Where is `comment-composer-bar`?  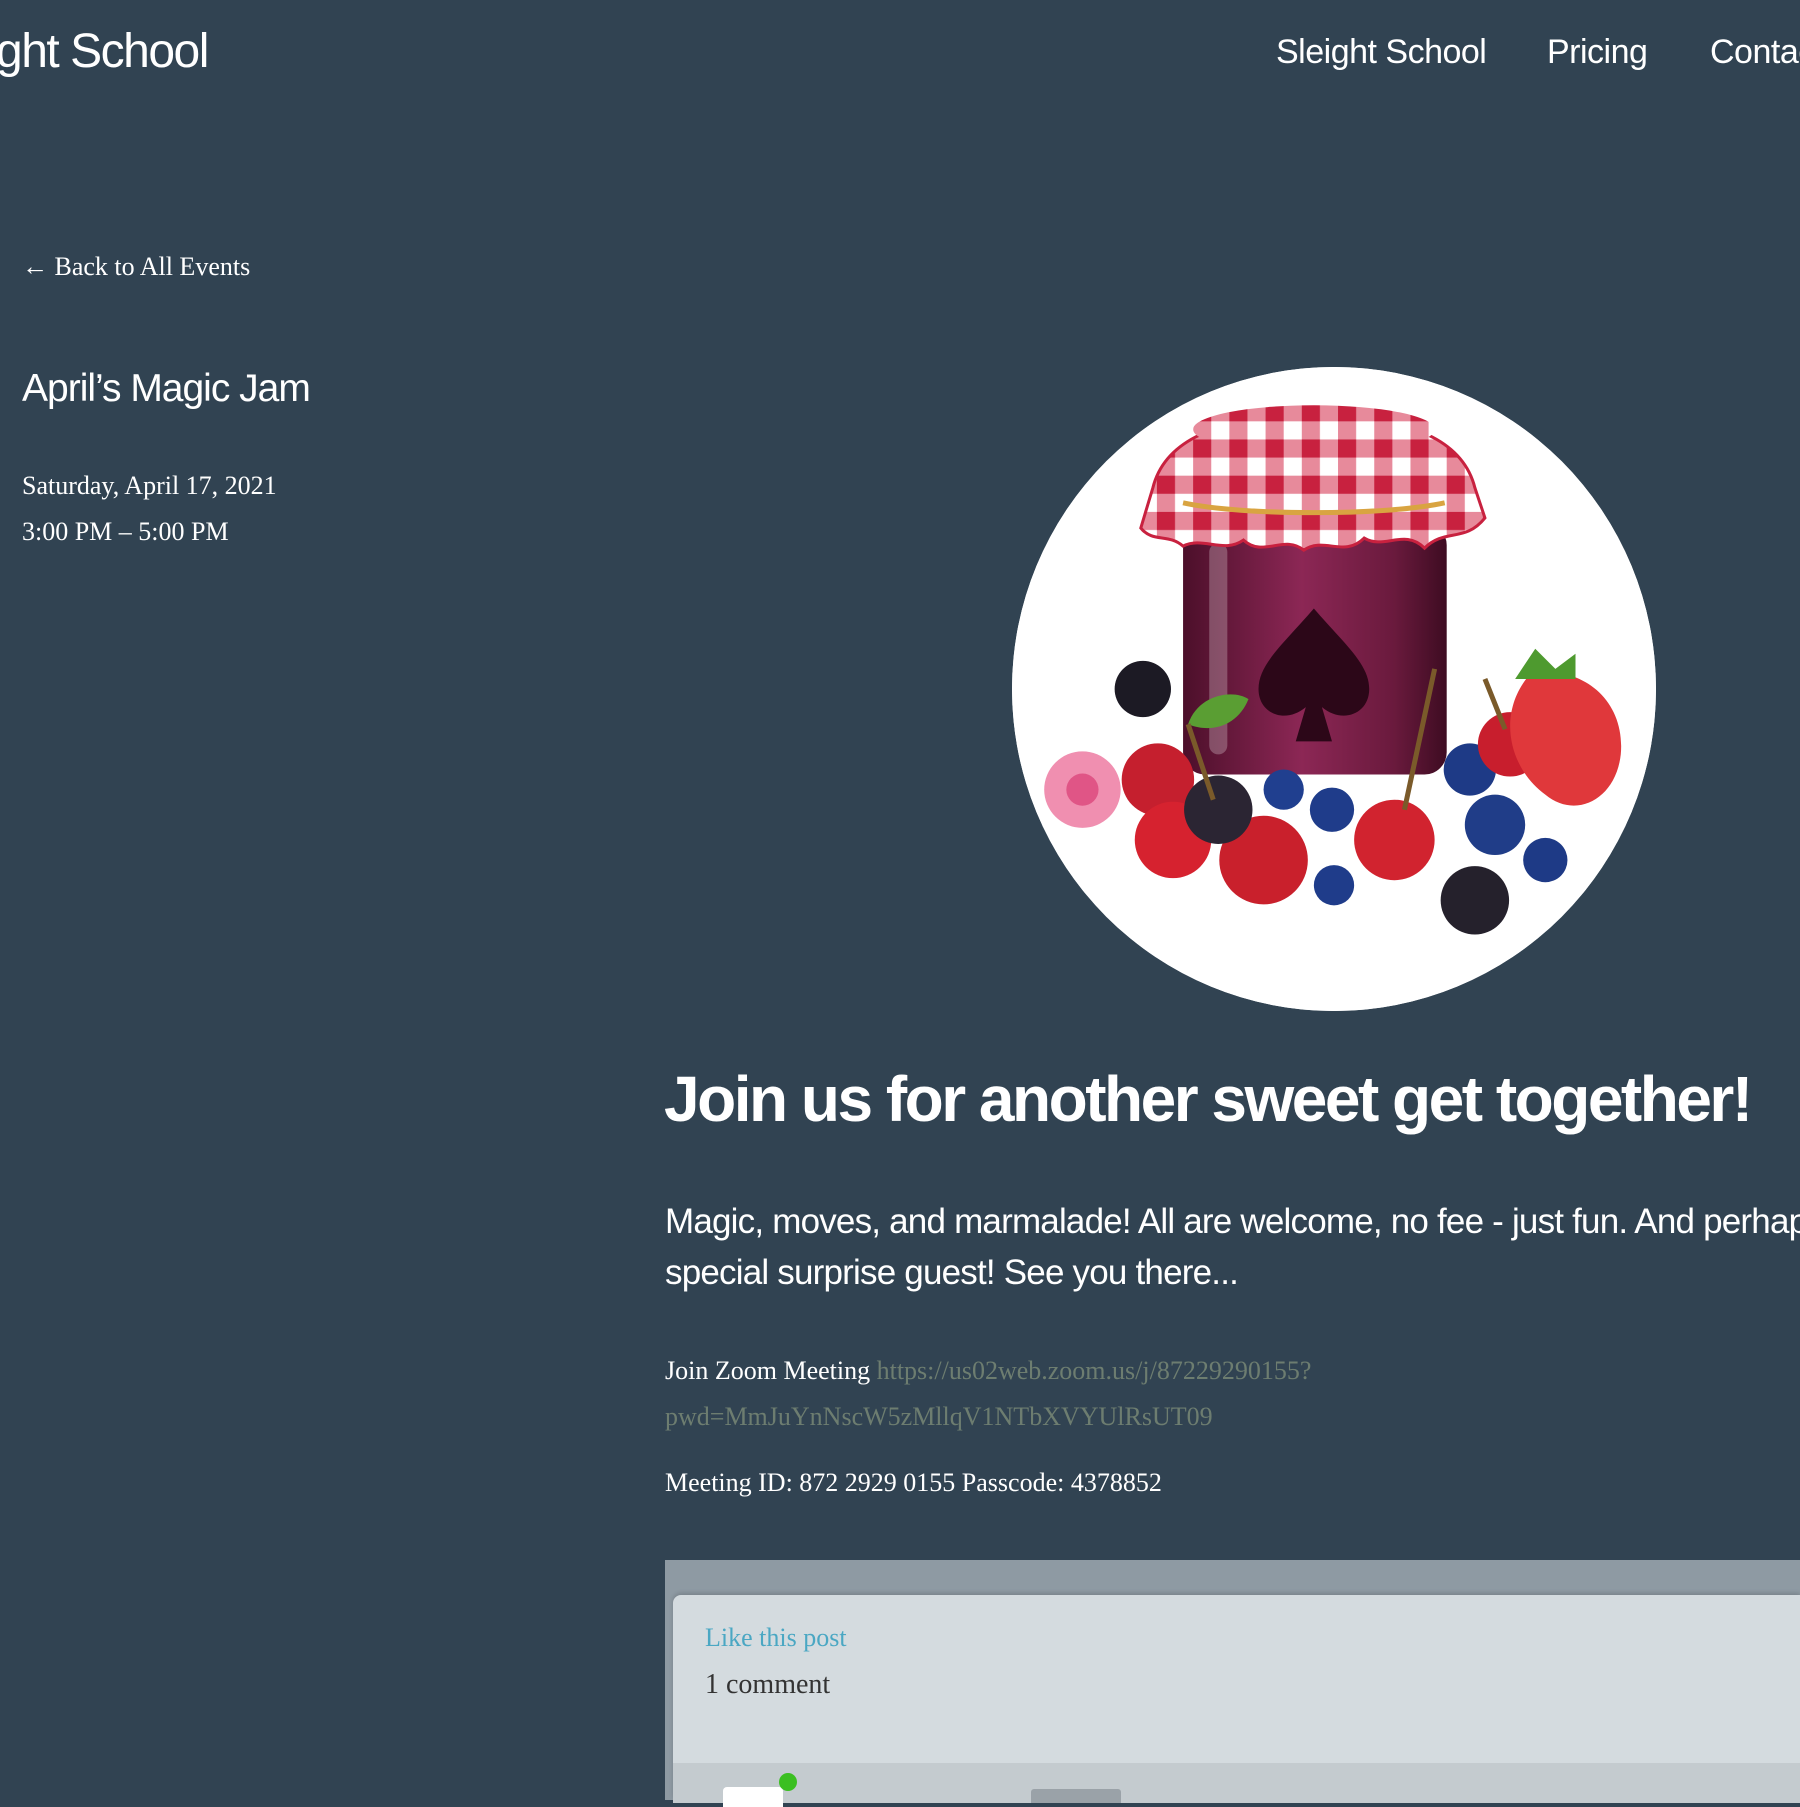 comment-composer-bar is located at coordinates (1236, 1785).